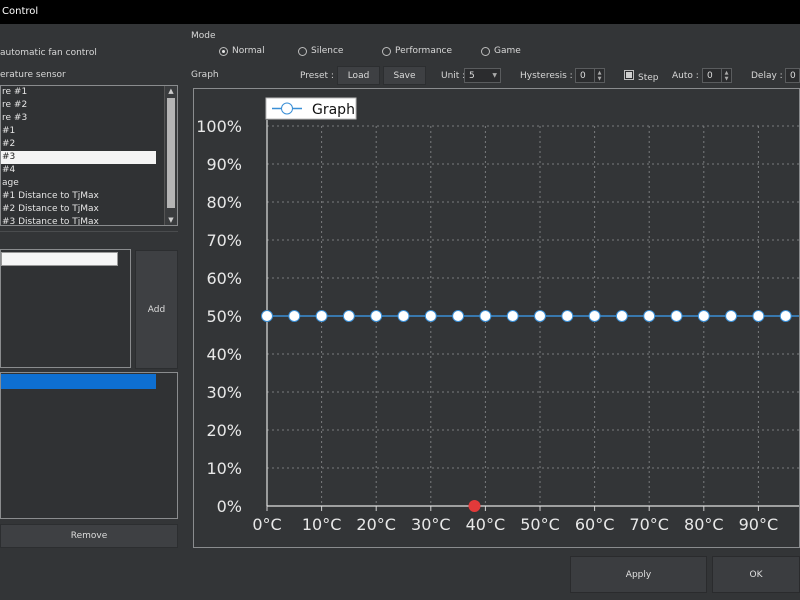  I want to click on delay-value: 0, so click(793, 75).